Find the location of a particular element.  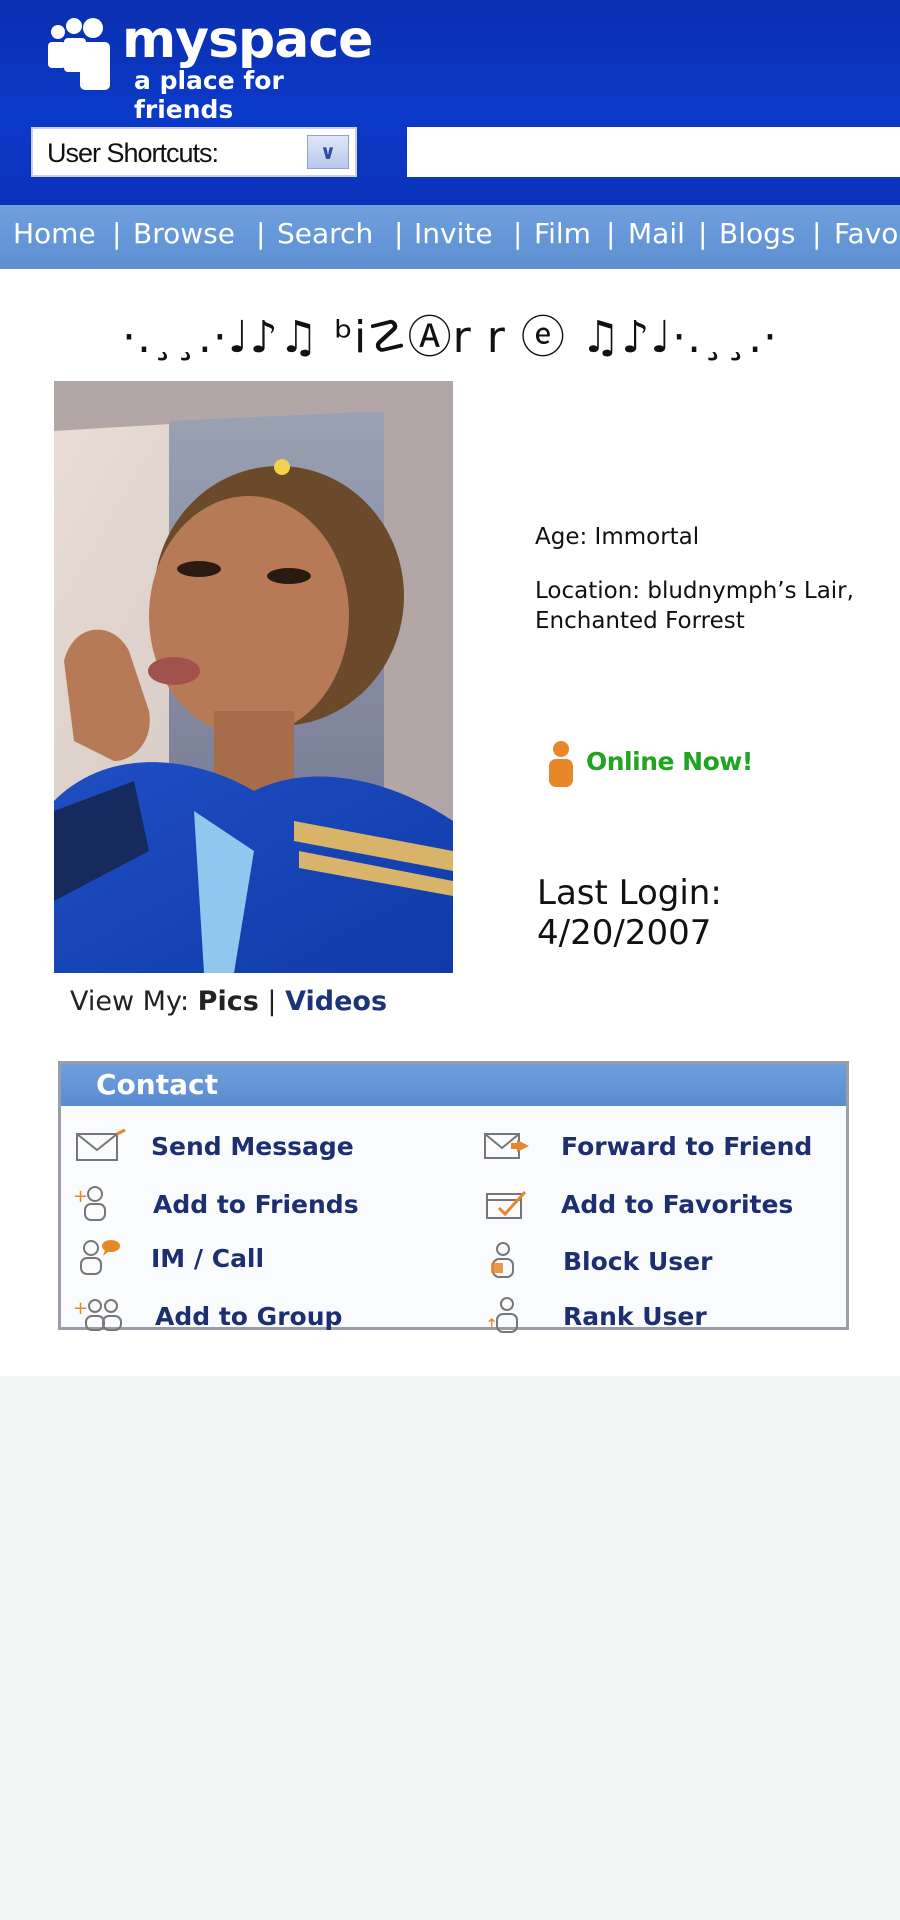

nav-browse: Browse is located at coordinates (184, 233).